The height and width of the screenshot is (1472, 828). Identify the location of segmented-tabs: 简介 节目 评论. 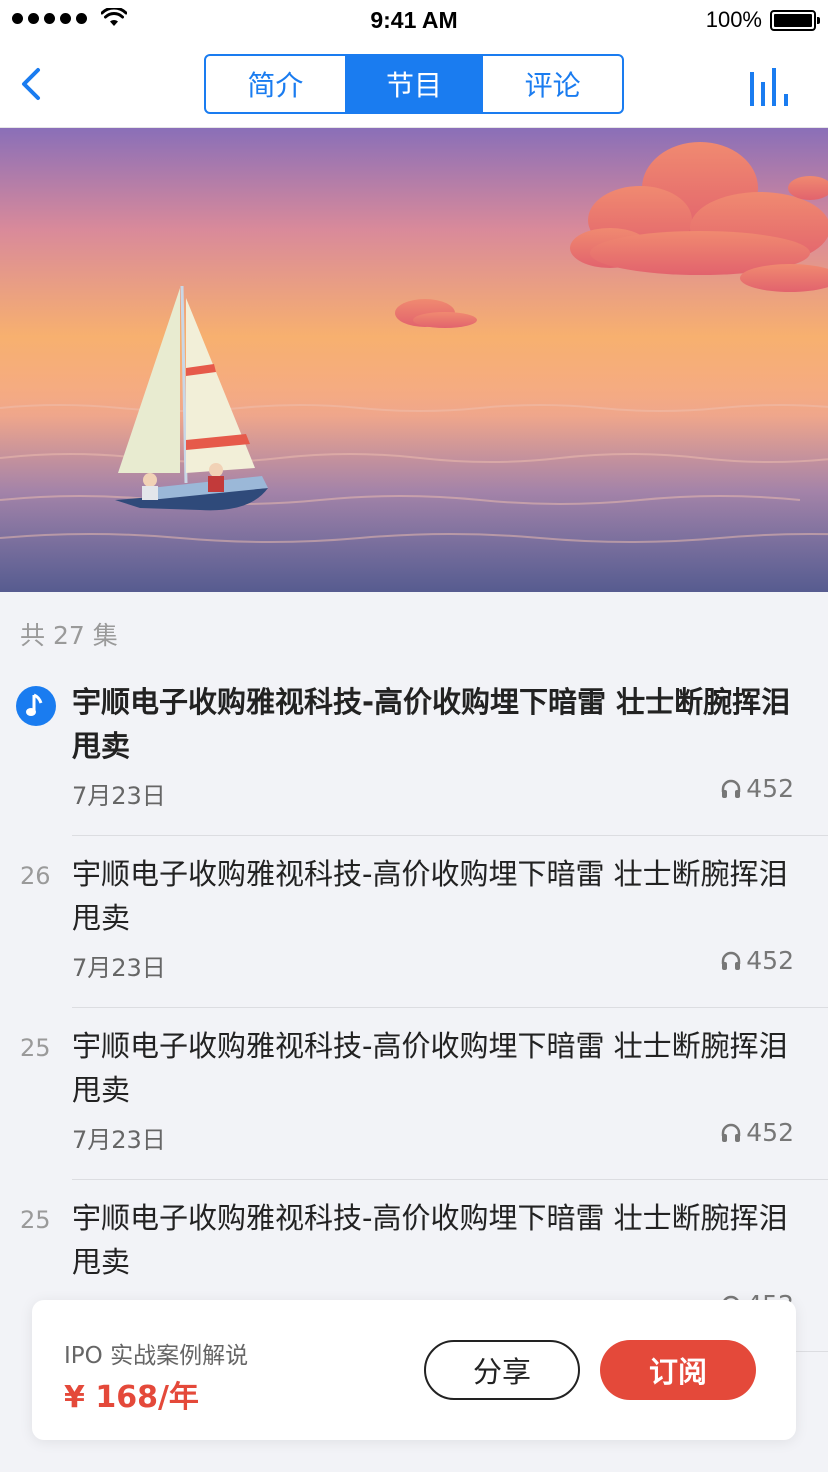
(414, 84).